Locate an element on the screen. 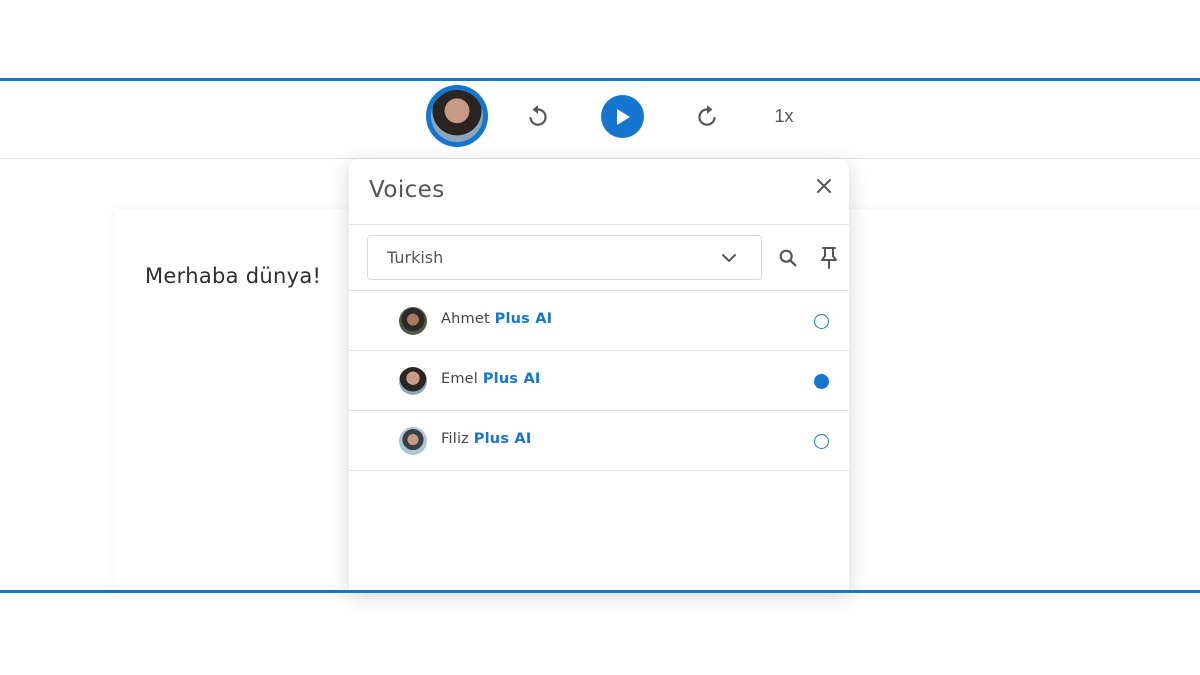 Image resolution: width=1200 pixels, height=675 pixels. frame-bottom-line is located at coordinates (600, 591).